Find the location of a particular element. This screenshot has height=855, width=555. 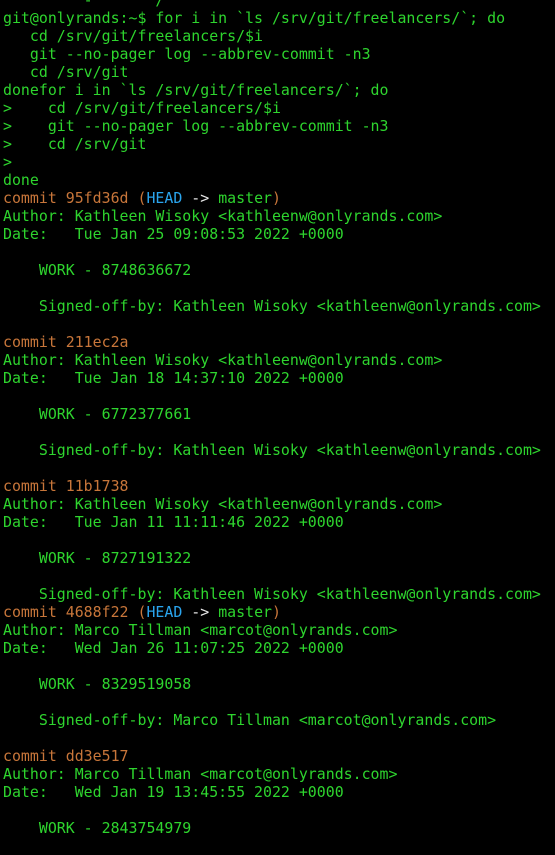

terminal-text: WORK - 8748636672 is located at coordinates (97, 270).